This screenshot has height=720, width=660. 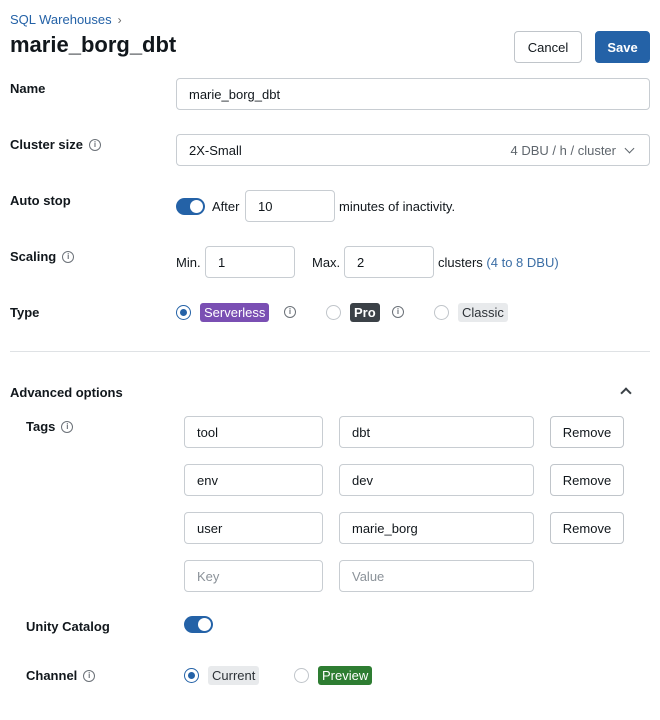 What do you see at coordinates (210, 528) in the screenshot?
I see `tag-key-value: user` at bounding box center [210, 528].